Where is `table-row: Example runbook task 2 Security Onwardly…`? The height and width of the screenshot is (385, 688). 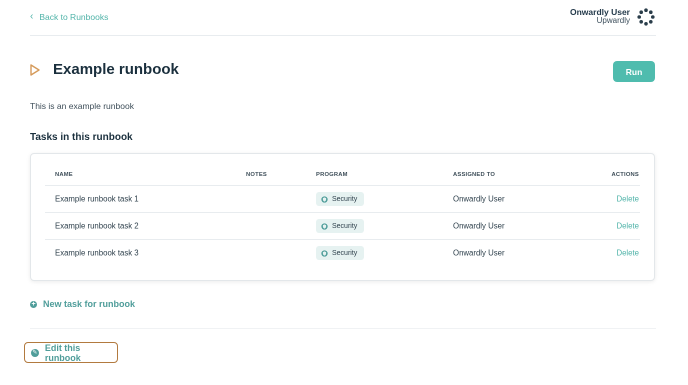
table-row: Example runbook task 2 Security Onwardly… is located at coordinates (342, 226).